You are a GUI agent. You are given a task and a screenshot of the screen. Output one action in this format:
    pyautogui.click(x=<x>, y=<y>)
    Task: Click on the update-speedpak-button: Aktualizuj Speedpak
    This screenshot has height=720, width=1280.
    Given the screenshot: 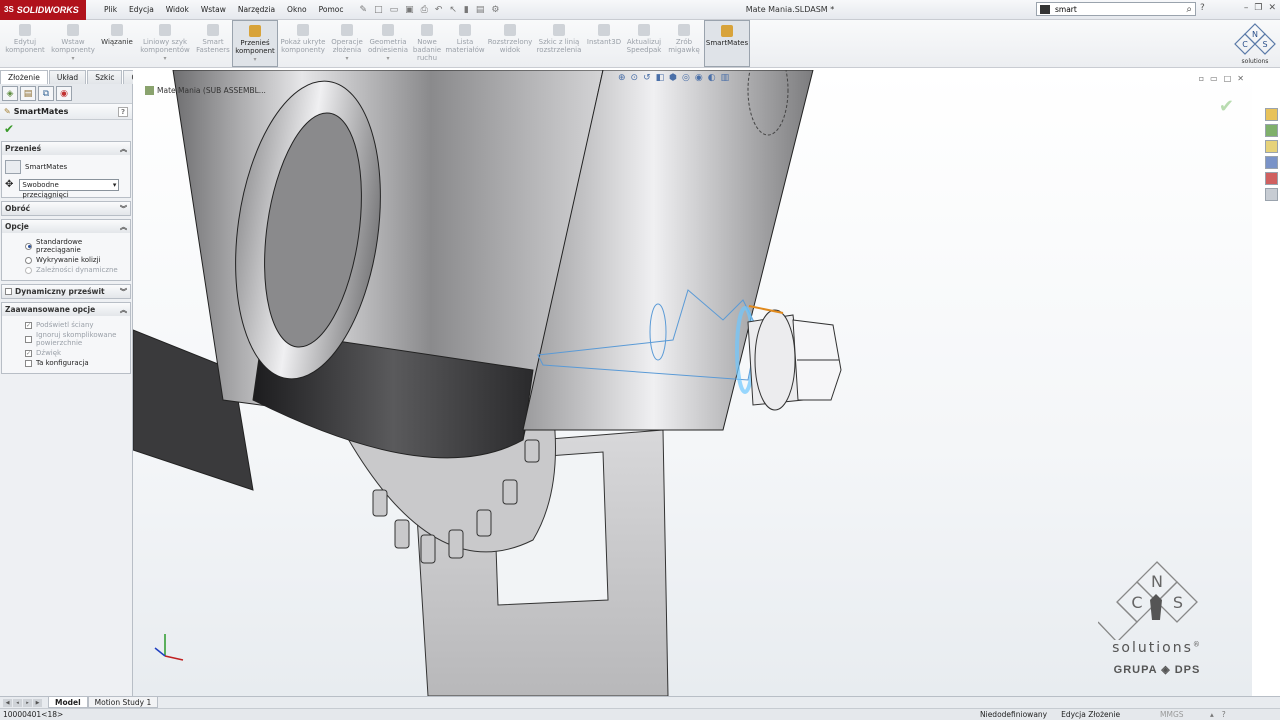 What is the action you would take?
    pyautogui.click(x=644, y=43)
    